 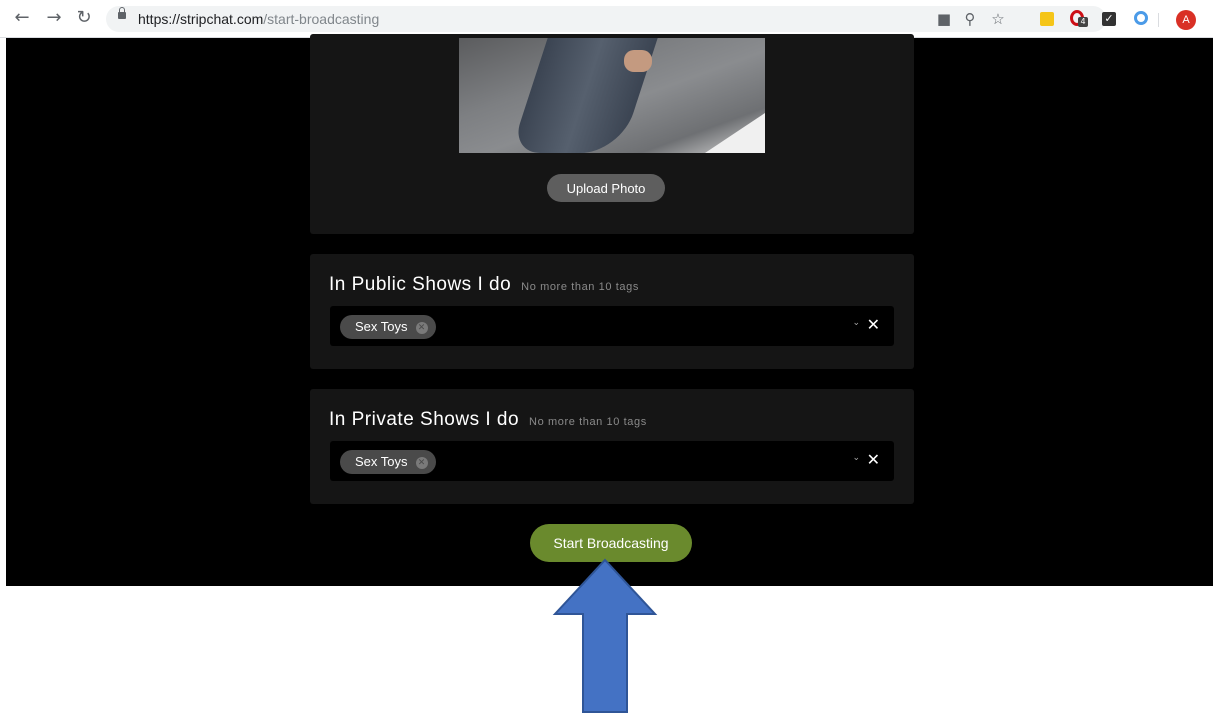 I want to click on private-shows-hint: No more than 10 tags, so click(x=588, y=422).